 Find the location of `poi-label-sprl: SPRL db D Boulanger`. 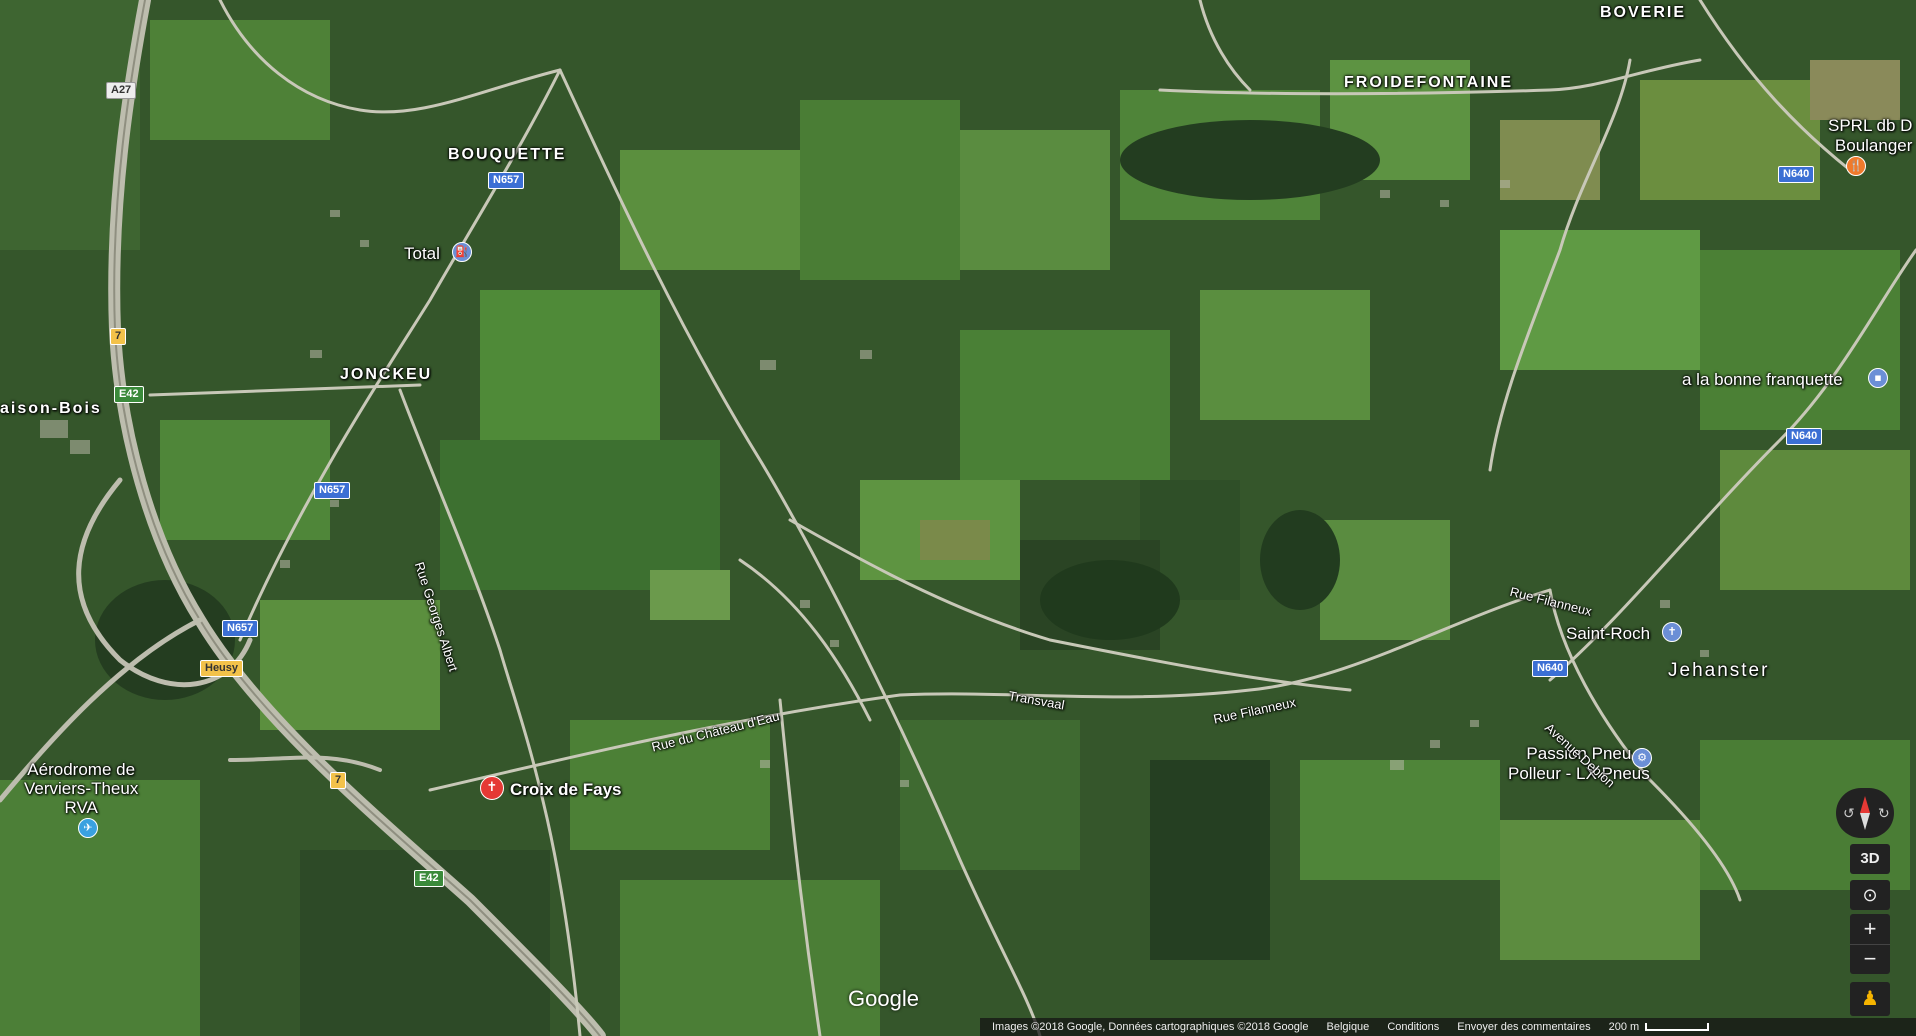

poi-label-sprl: SPRL db D Boulanger is located at coordinates (1870, 136).